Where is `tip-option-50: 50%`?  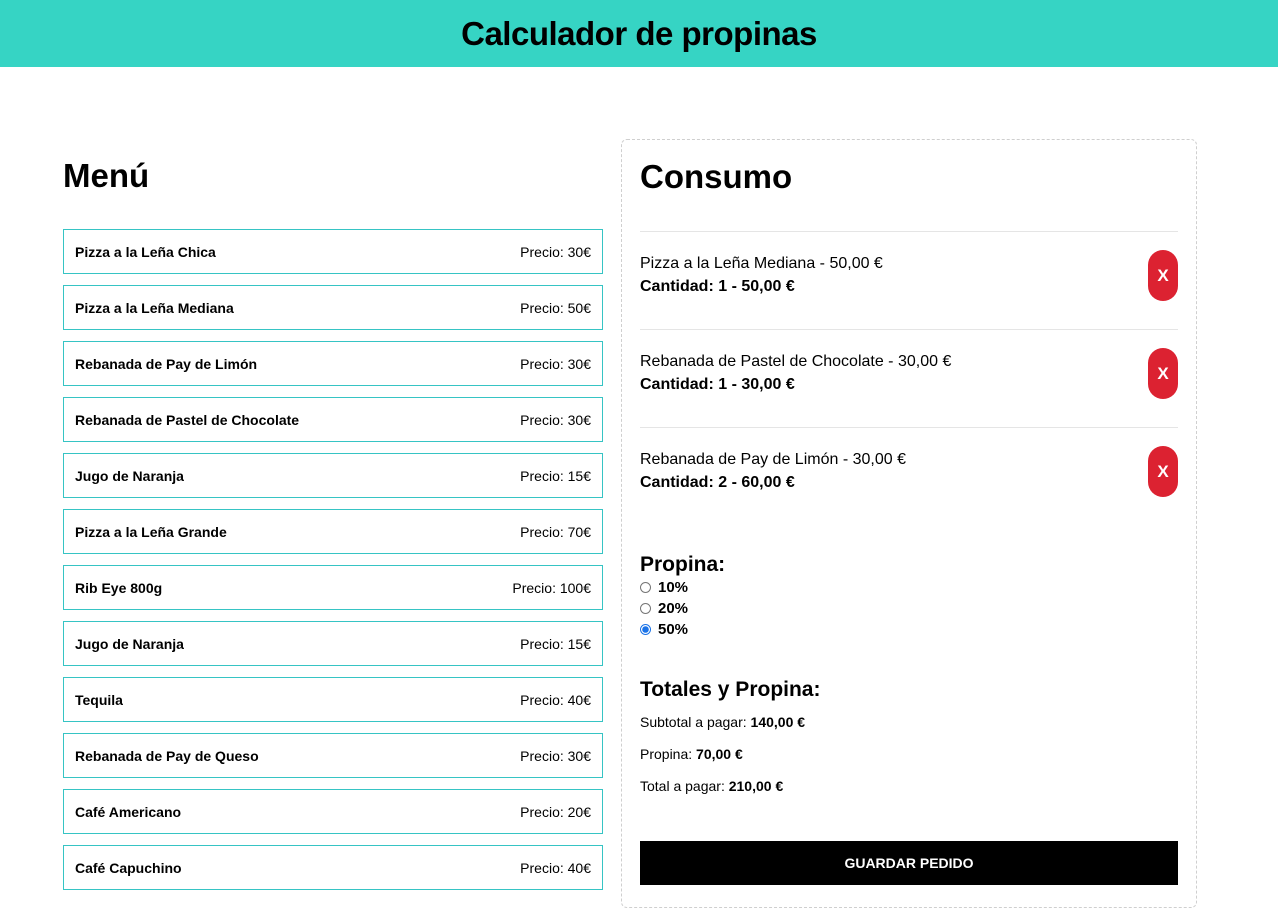 tip-option-50: 50% is located at coordinates (909, 629).